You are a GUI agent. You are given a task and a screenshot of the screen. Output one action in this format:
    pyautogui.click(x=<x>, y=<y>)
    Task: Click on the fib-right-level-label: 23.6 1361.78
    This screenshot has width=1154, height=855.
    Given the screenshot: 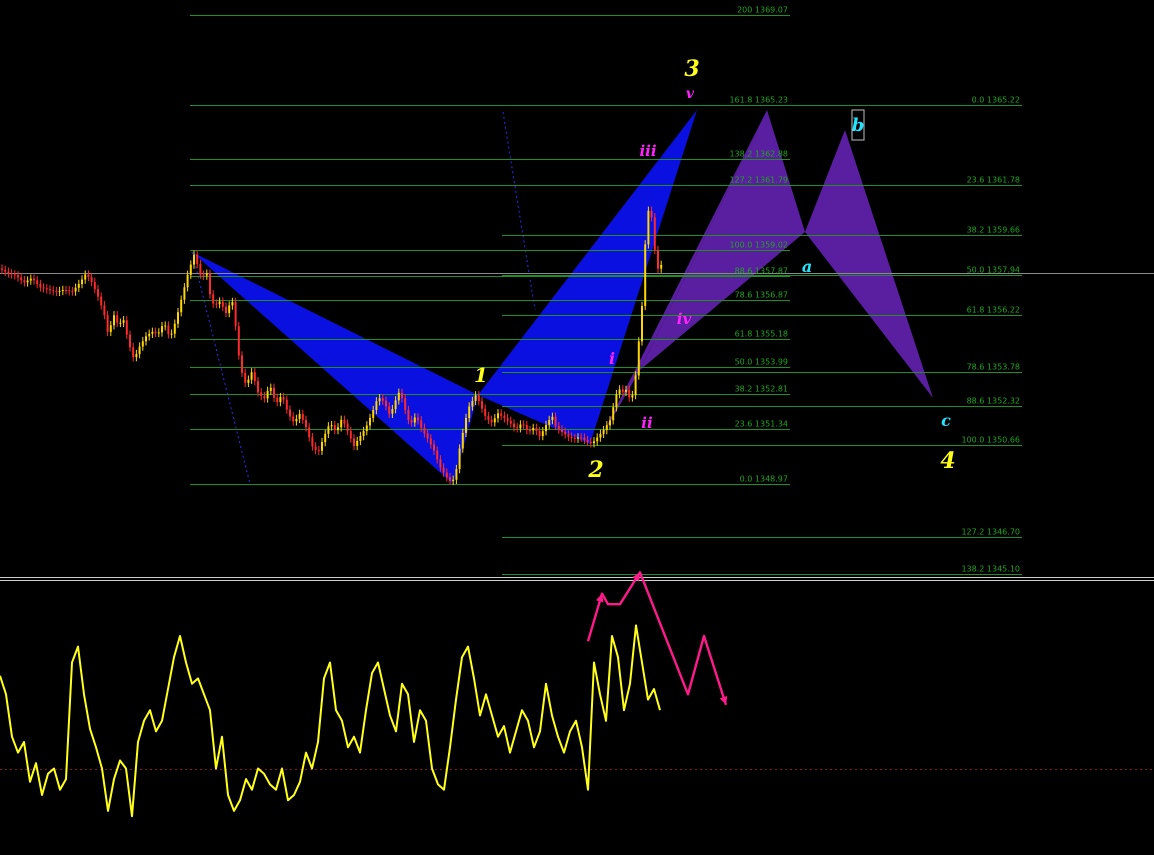 What is the action you would take?
    pyautogui.click(x=993, y=180)
    